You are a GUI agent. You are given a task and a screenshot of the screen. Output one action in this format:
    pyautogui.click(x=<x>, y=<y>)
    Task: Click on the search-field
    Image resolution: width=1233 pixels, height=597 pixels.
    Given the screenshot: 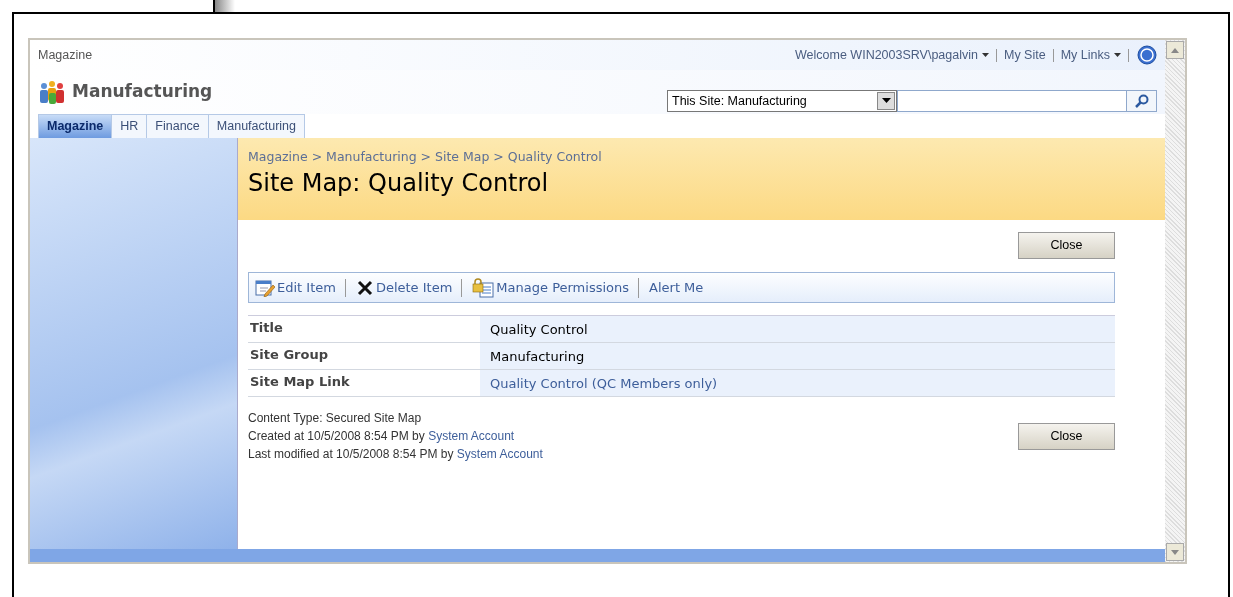 What is the action you would take?
    pyautogui.click(x=1012, y=101)
    